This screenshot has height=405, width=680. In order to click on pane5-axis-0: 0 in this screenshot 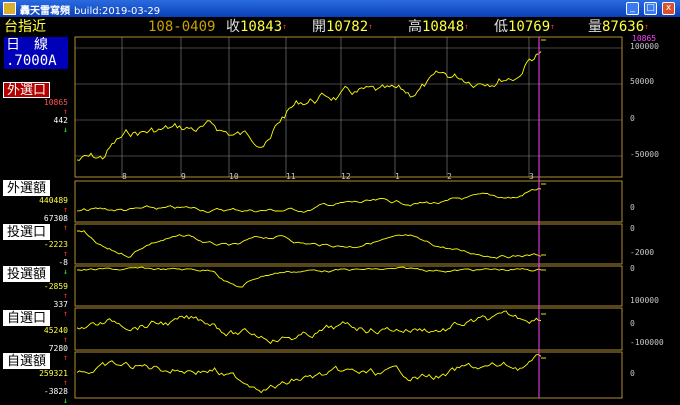, I will do `click(632, 323)`.